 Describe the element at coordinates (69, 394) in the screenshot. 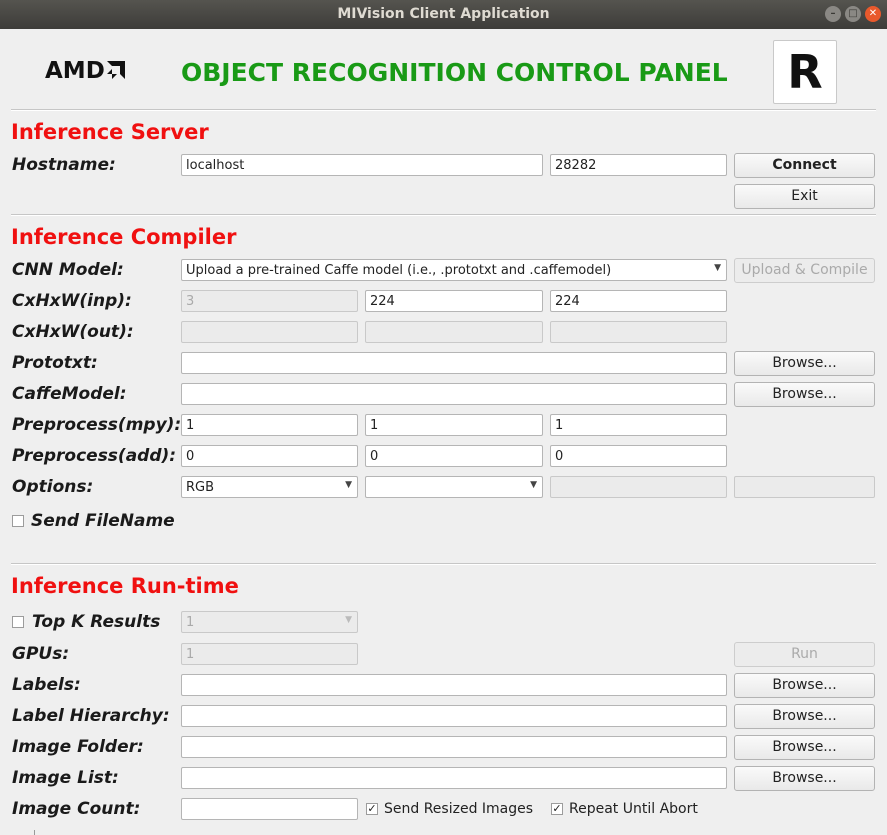

I see `caffemodel-label: CaffeModel:` at that location.